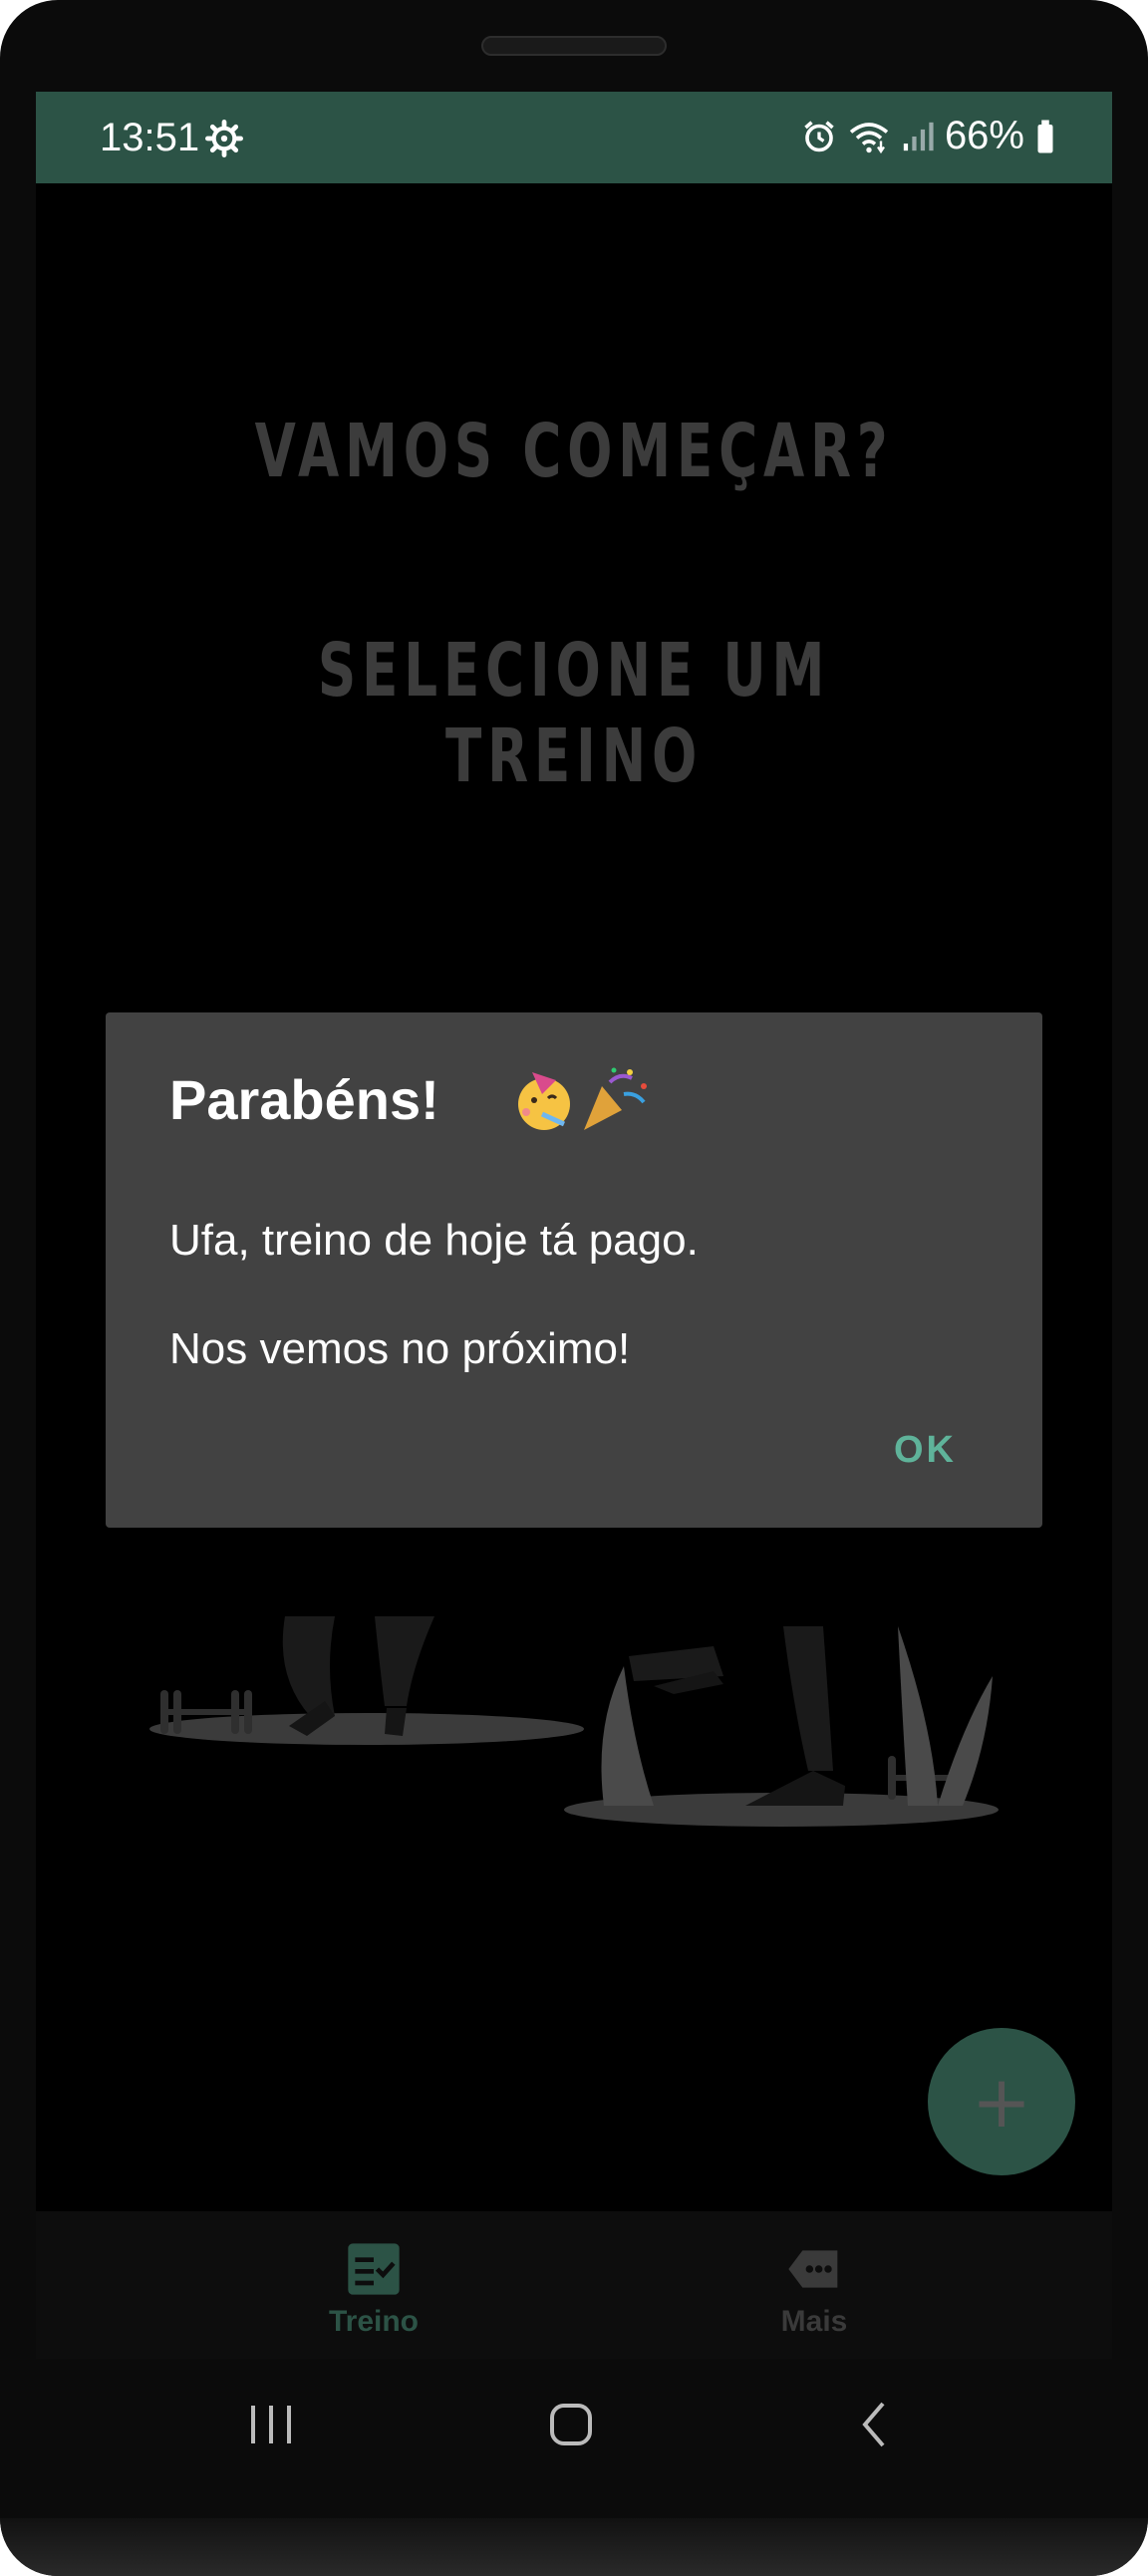 This screenshot has width=1148, height=2576. I want to click on bottom-bezel, so click(574, 2547).